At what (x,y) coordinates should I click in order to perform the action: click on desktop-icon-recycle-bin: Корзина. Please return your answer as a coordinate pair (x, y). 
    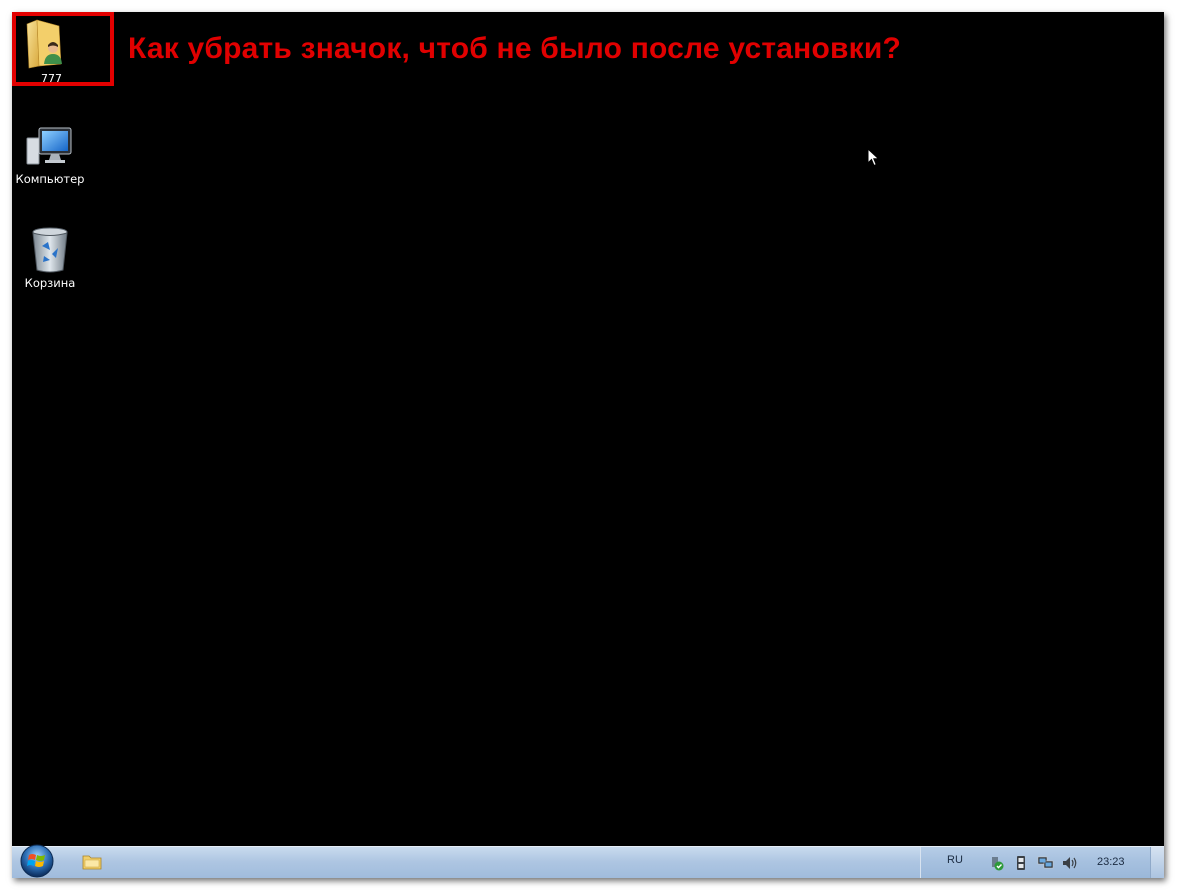
    Looking at the image, I should click on (51, 258).